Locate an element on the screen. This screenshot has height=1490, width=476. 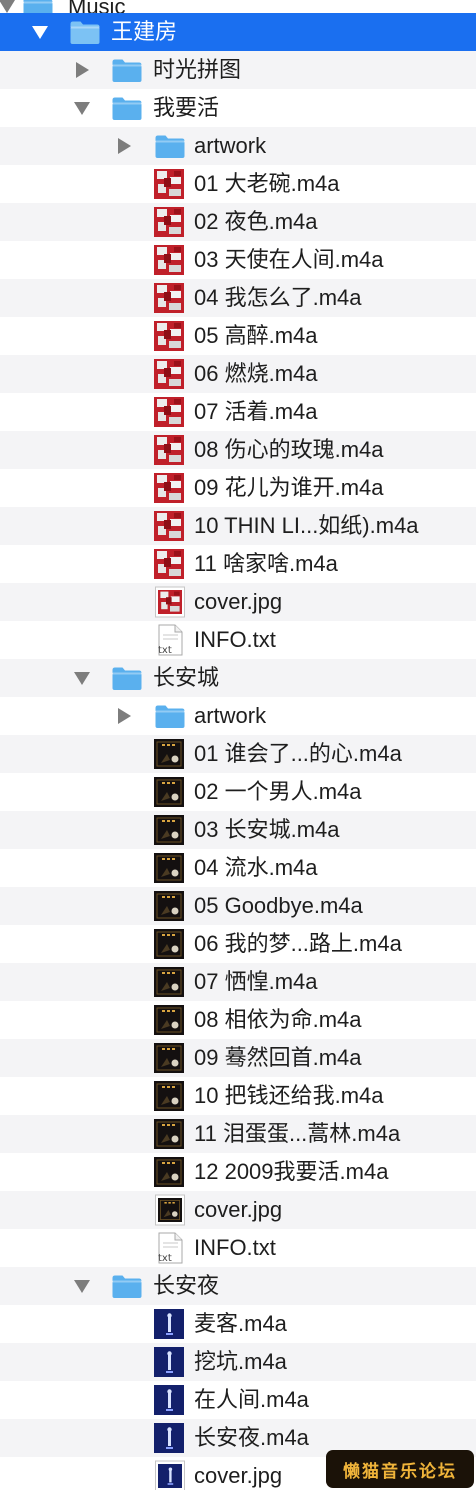
file-row: 05 高醉.m4a is located at coordinates (238, 336).